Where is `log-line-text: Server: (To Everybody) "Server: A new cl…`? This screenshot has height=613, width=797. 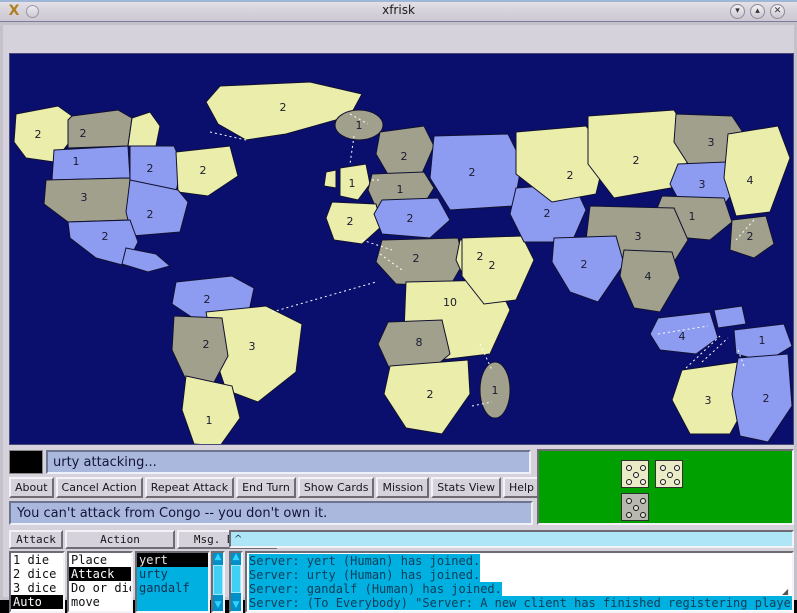 log-line-text: Server: (To Everybody) "Server: A new cl… is located at coordinates (520, 603).